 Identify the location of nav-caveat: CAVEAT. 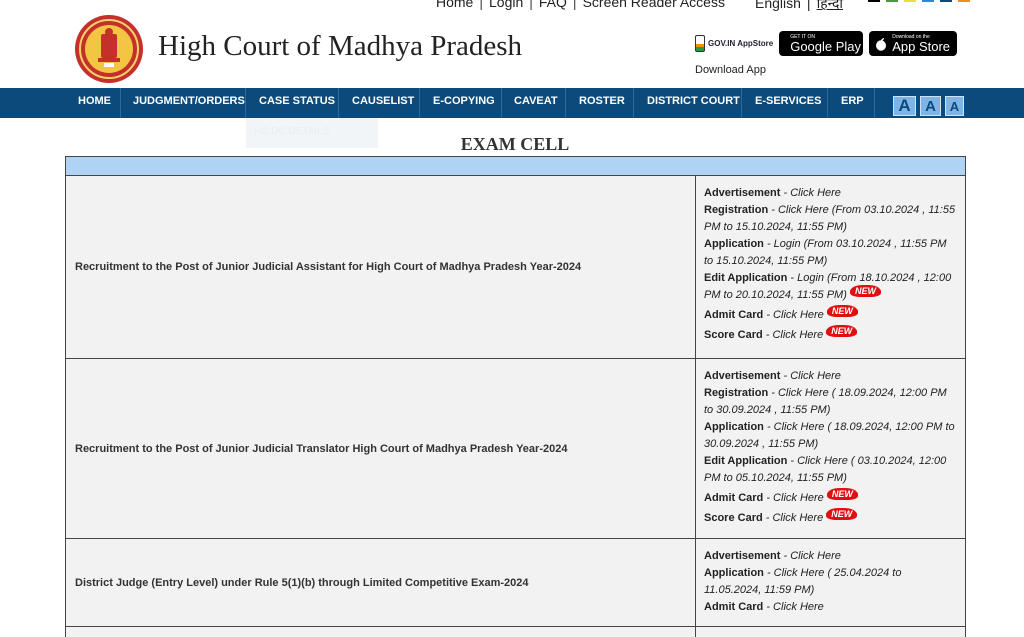
(536, 103).